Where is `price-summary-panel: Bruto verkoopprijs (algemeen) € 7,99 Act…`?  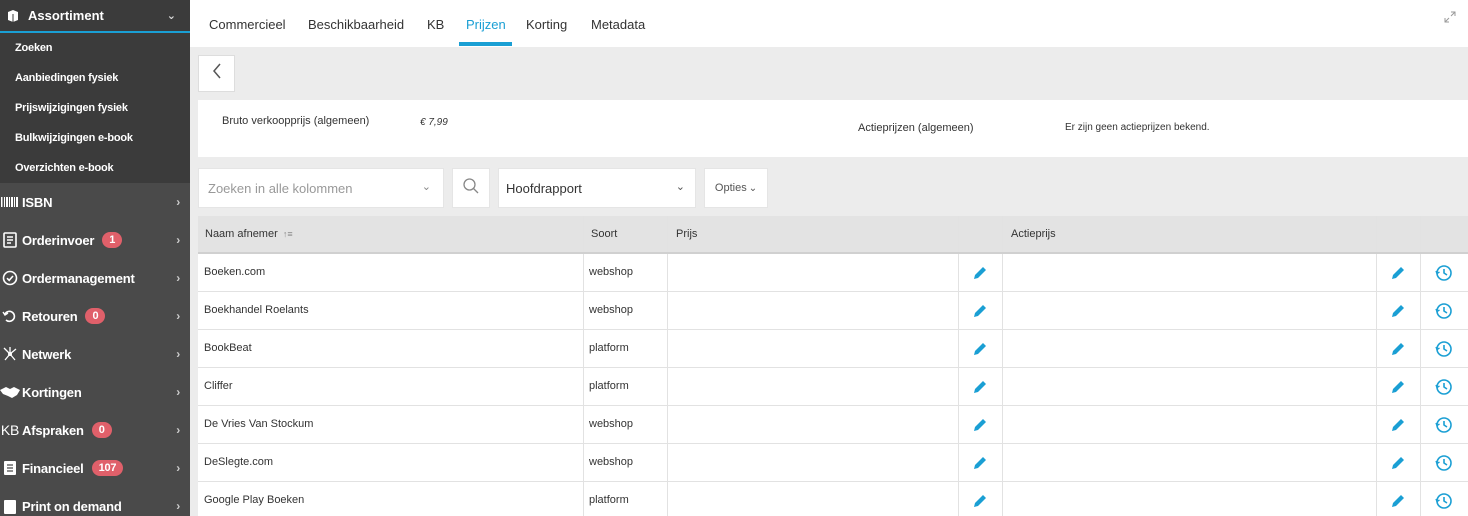
price-summary-panel: Bruto verkoopprijs (algemeen) € 7,99 Act… is located at coordinates (833, 128).